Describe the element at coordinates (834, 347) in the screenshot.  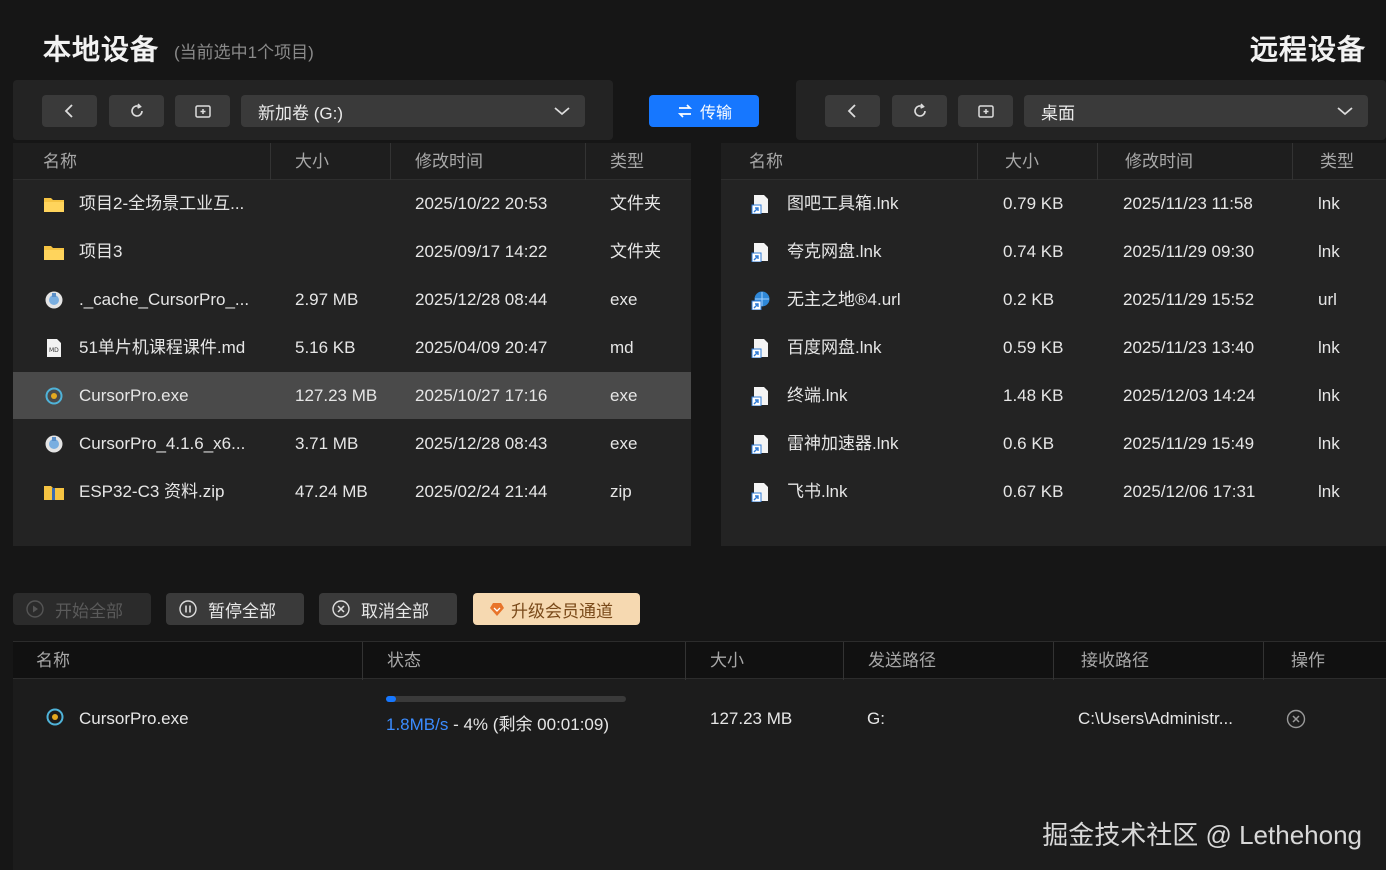
I see `file-name: 百度网盘.lnk` at that location.